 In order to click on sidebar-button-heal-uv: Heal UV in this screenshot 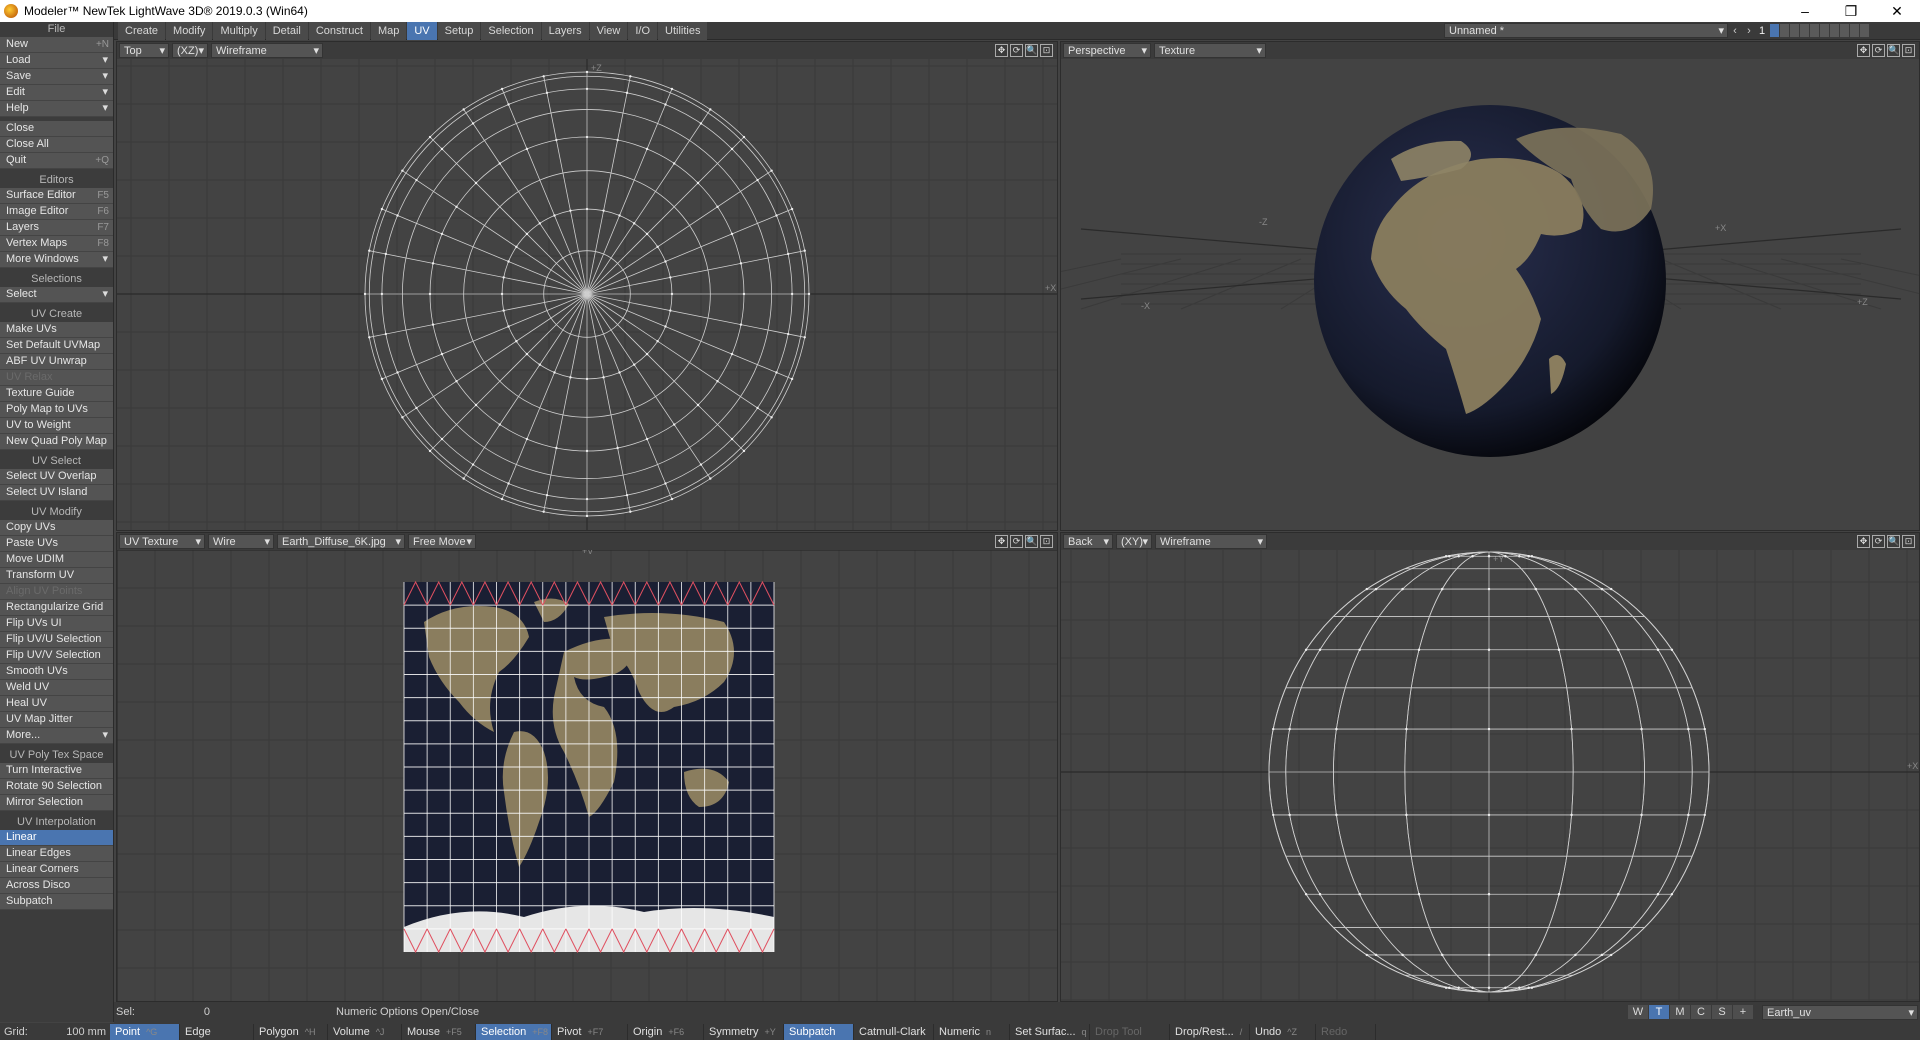, I will do `click(56, 704)`.